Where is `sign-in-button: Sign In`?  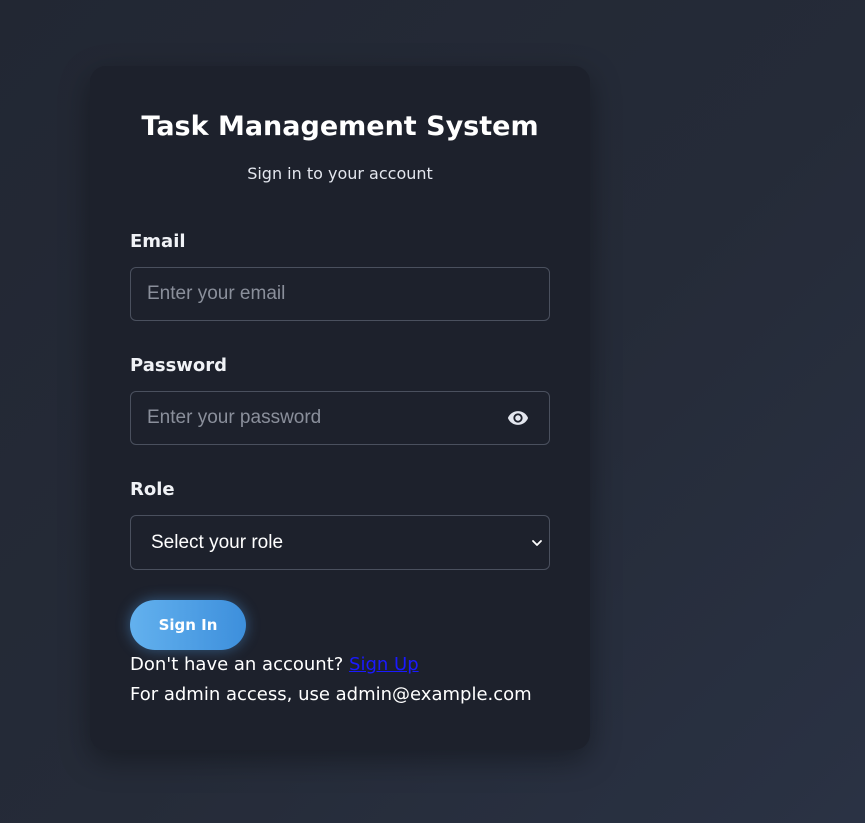
sign-in-button: Sign In is located at coordinates (188, 625).